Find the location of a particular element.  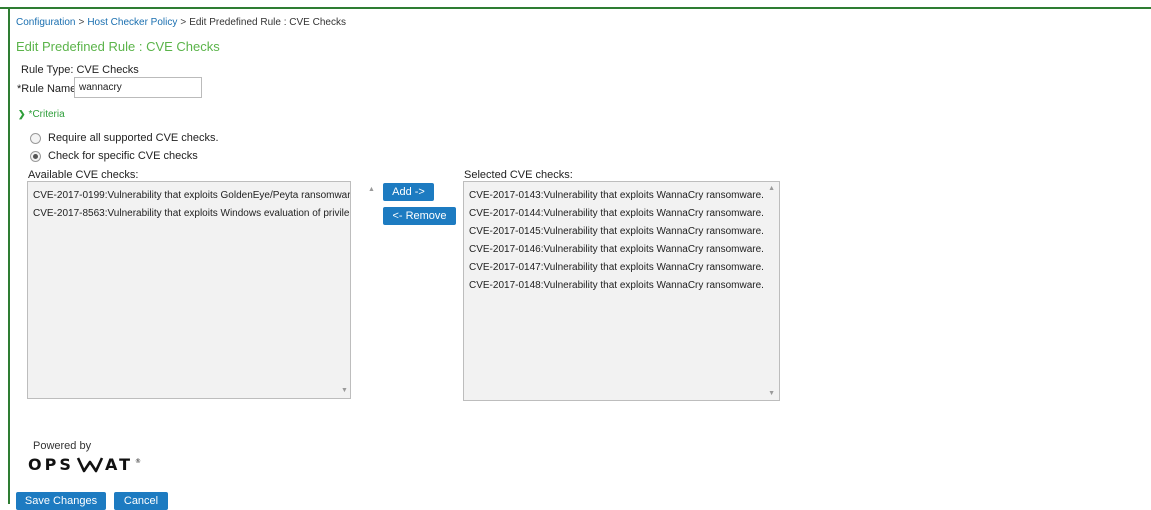

powered-by-text: Powered by is located at coordinates (62, 446).